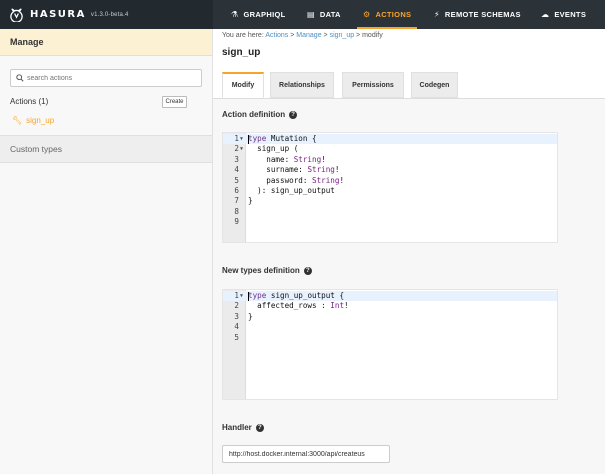 This screenshot has width=605, height=474. What do you see at coordinates (482, 14) in the screenshot?
I see `nav-remote-schemas-label: REMOTE SCHEMAS` at bounding box center [482, 14].